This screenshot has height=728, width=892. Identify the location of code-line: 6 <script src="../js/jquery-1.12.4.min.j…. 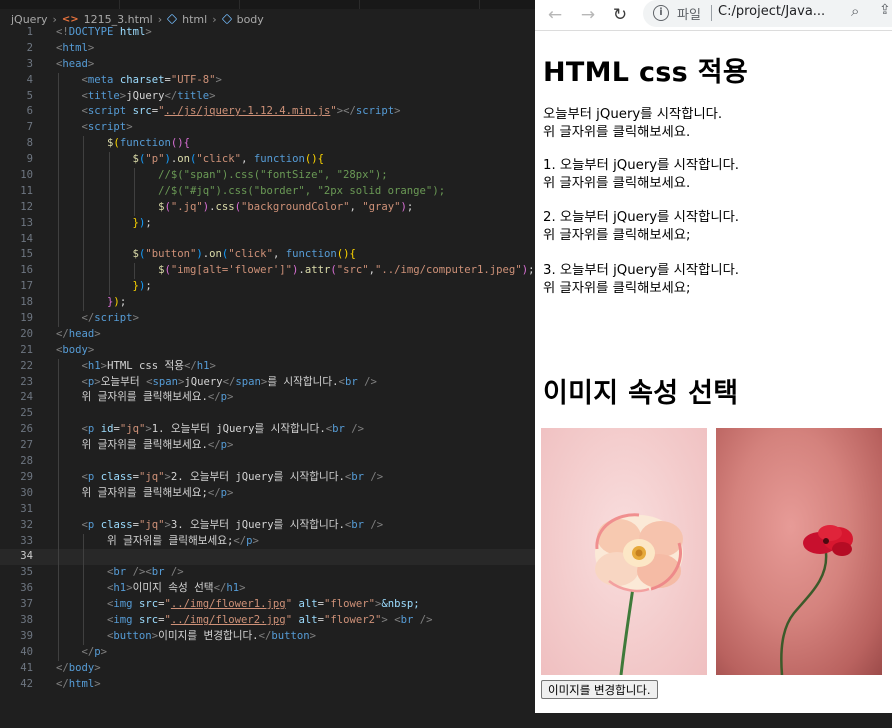
(267, 112).